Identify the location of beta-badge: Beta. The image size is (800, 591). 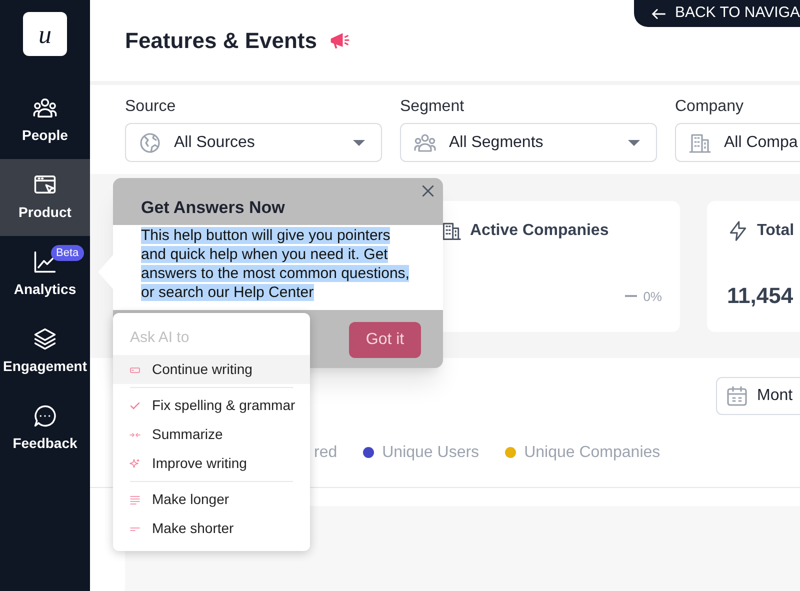
(67, 253).